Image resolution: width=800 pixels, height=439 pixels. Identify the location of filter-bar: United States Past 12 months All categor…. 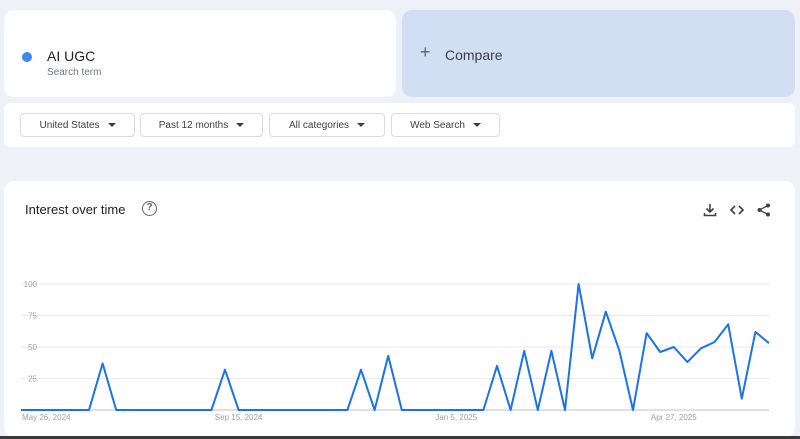
(399, 125).